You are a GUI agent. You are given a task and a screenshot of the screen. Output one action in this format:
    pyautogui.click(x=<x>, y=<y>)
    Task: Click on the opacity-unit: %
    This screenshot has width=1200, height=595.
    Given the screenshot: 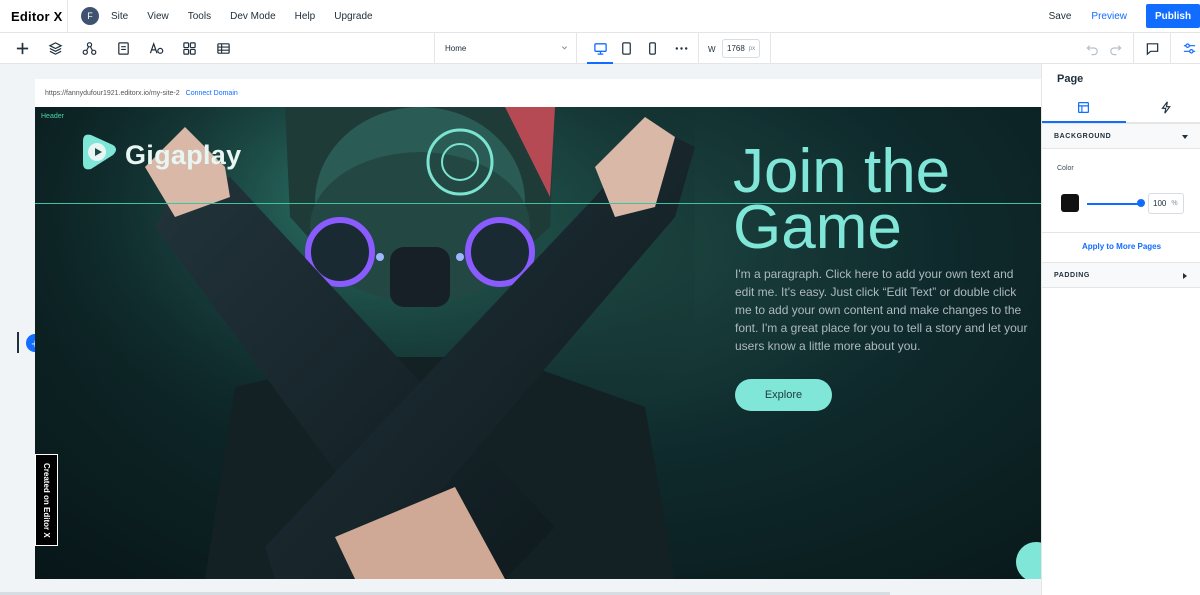 What is the action you would take?
    pyautogui.click(x=1174, y=203)
    